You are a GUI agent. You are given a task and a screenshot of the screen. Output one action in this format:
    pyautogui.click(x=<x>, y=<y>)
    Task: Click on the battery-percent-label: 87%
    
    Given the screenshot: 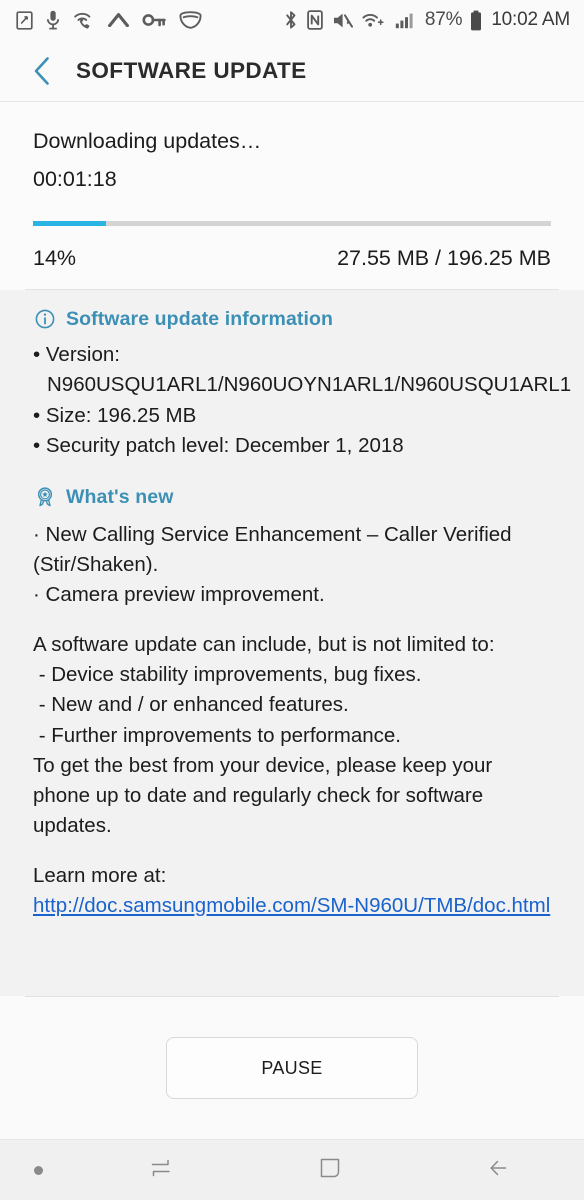 What is the action you would take?
    pyautogui.click(x=443, y=19)
    